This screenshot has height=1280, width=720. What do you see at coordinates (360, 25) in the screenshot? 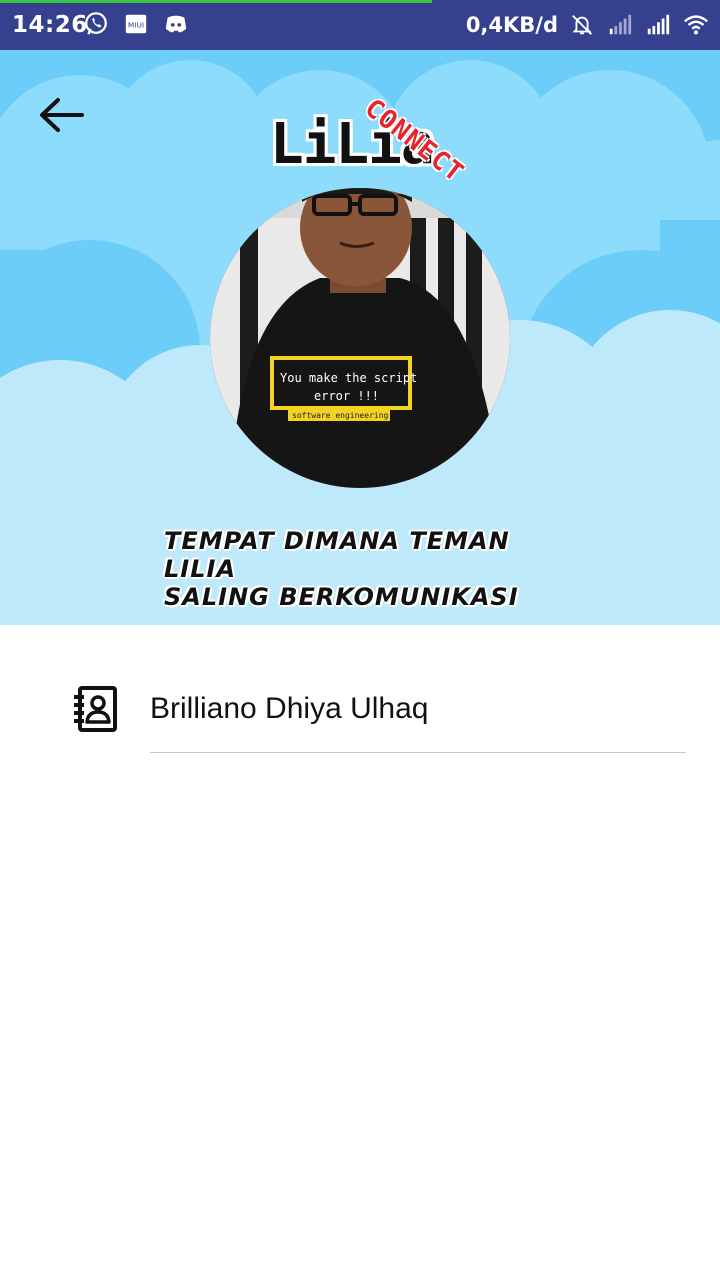
I see `status-bar: 14:26 MIUI 0,4KB/d` at bounding box center [360, 25].